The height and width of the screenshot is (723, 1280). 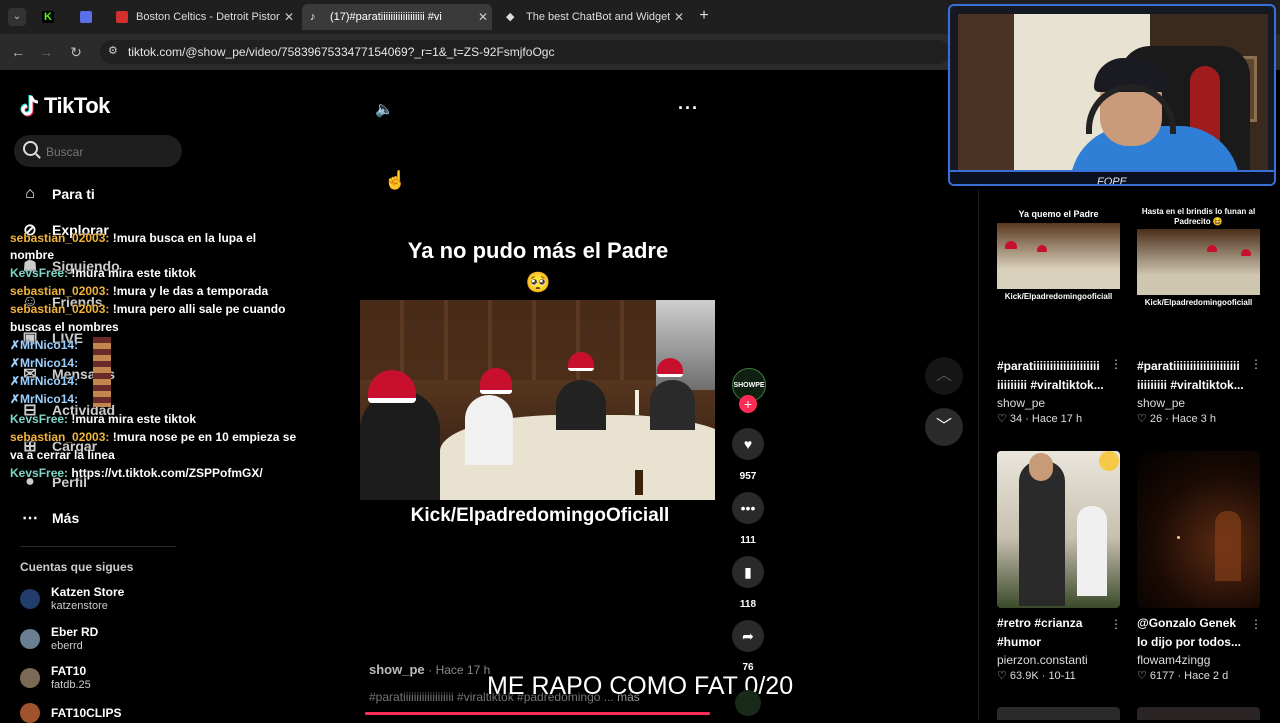 I want to click on following-item: FAT10CLIPS, so click(x=70, y=713).